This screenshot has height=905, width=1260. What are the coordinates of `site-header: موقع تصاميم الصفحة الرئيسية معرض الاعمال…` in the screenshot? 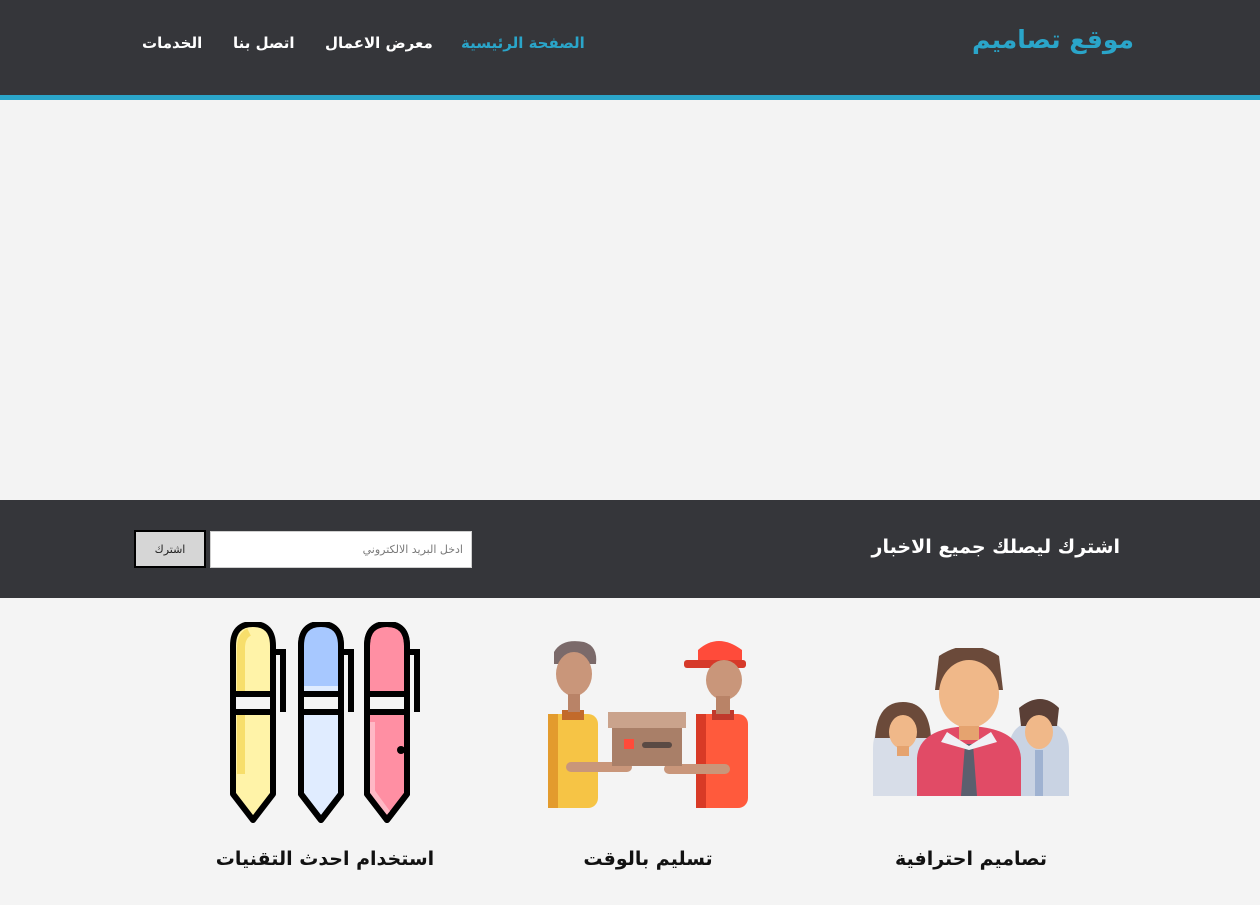 It's located at (630, 50).